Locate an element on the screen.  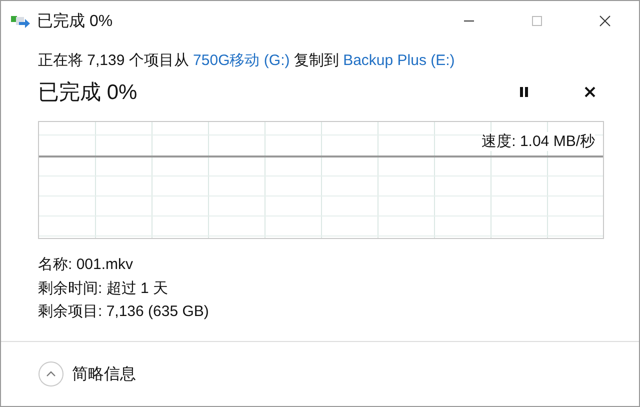
detail-text: 名称: 001.mkv is located at coordinates (86, 265).